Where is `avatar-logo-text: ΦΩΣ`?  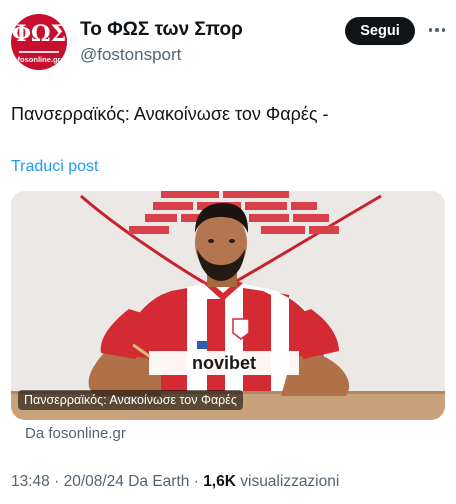
avatar-logo-text: ΦΩΣ is located at coordinates (39, 34).